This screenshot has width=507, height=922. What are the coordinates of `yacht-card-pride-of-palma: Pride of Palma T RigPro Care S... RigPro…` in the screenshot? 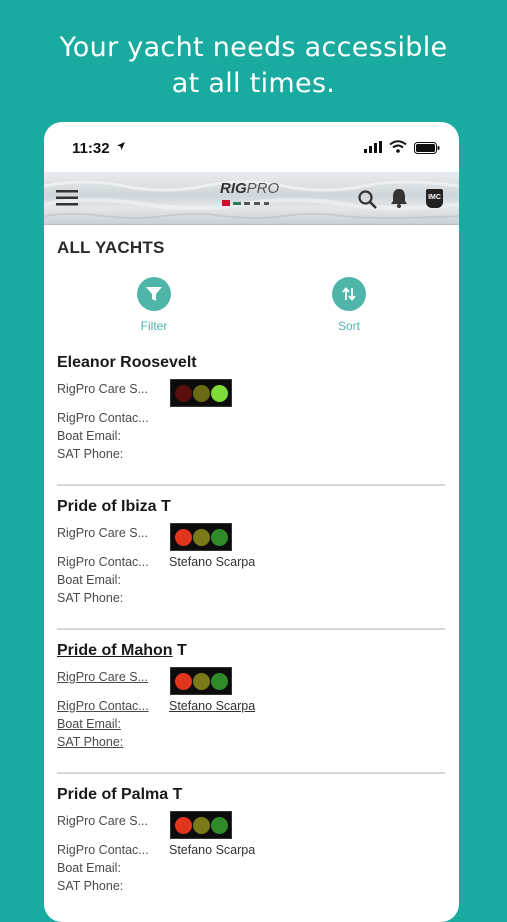 It's located at (251, 854).